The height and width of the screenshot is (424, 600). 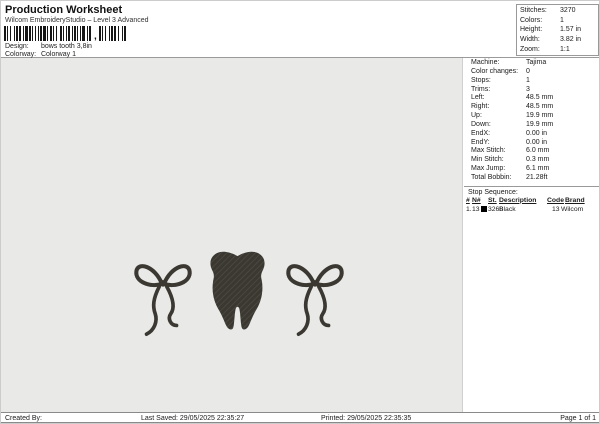 What do you see at coordinates (557, 50) in the screenshot?
I see `summary-row: Zoom: 1:1` at bounding box center [557, 50].